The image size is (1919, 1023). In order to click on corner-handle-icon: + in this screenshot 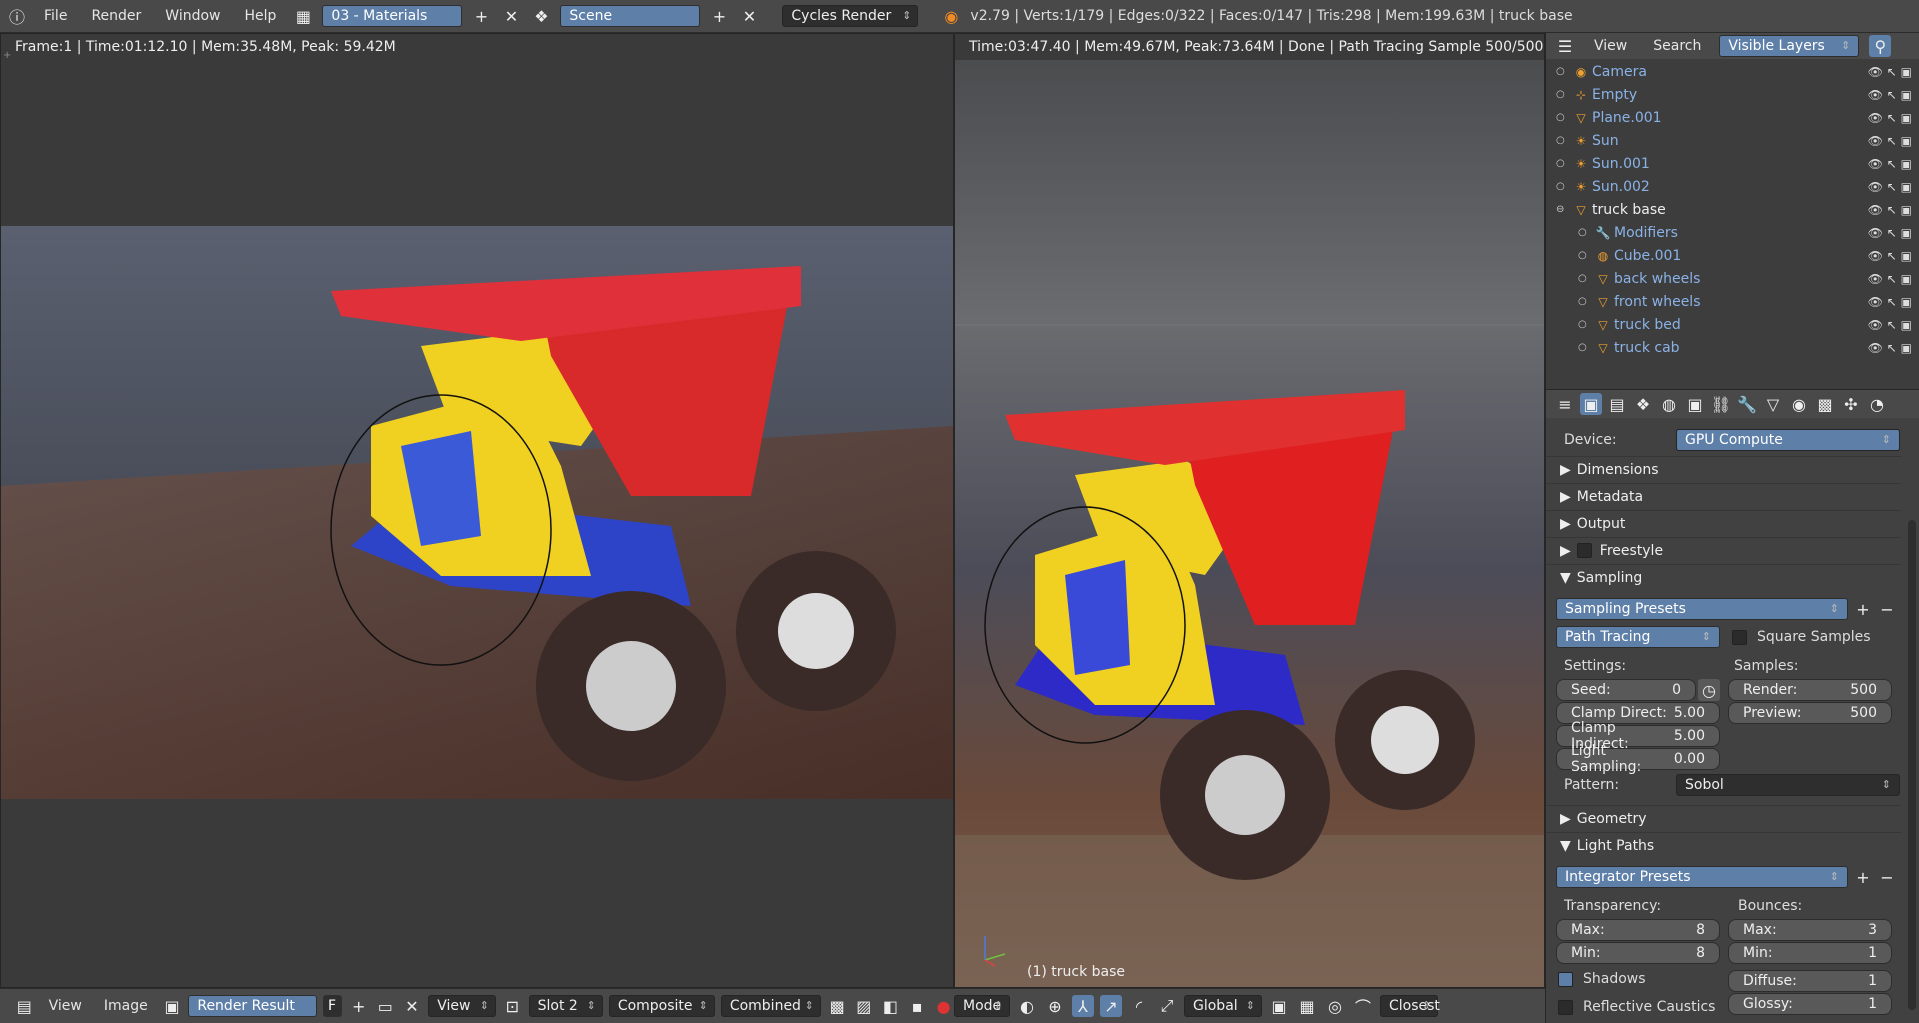, I will do `click(7, 55)`.